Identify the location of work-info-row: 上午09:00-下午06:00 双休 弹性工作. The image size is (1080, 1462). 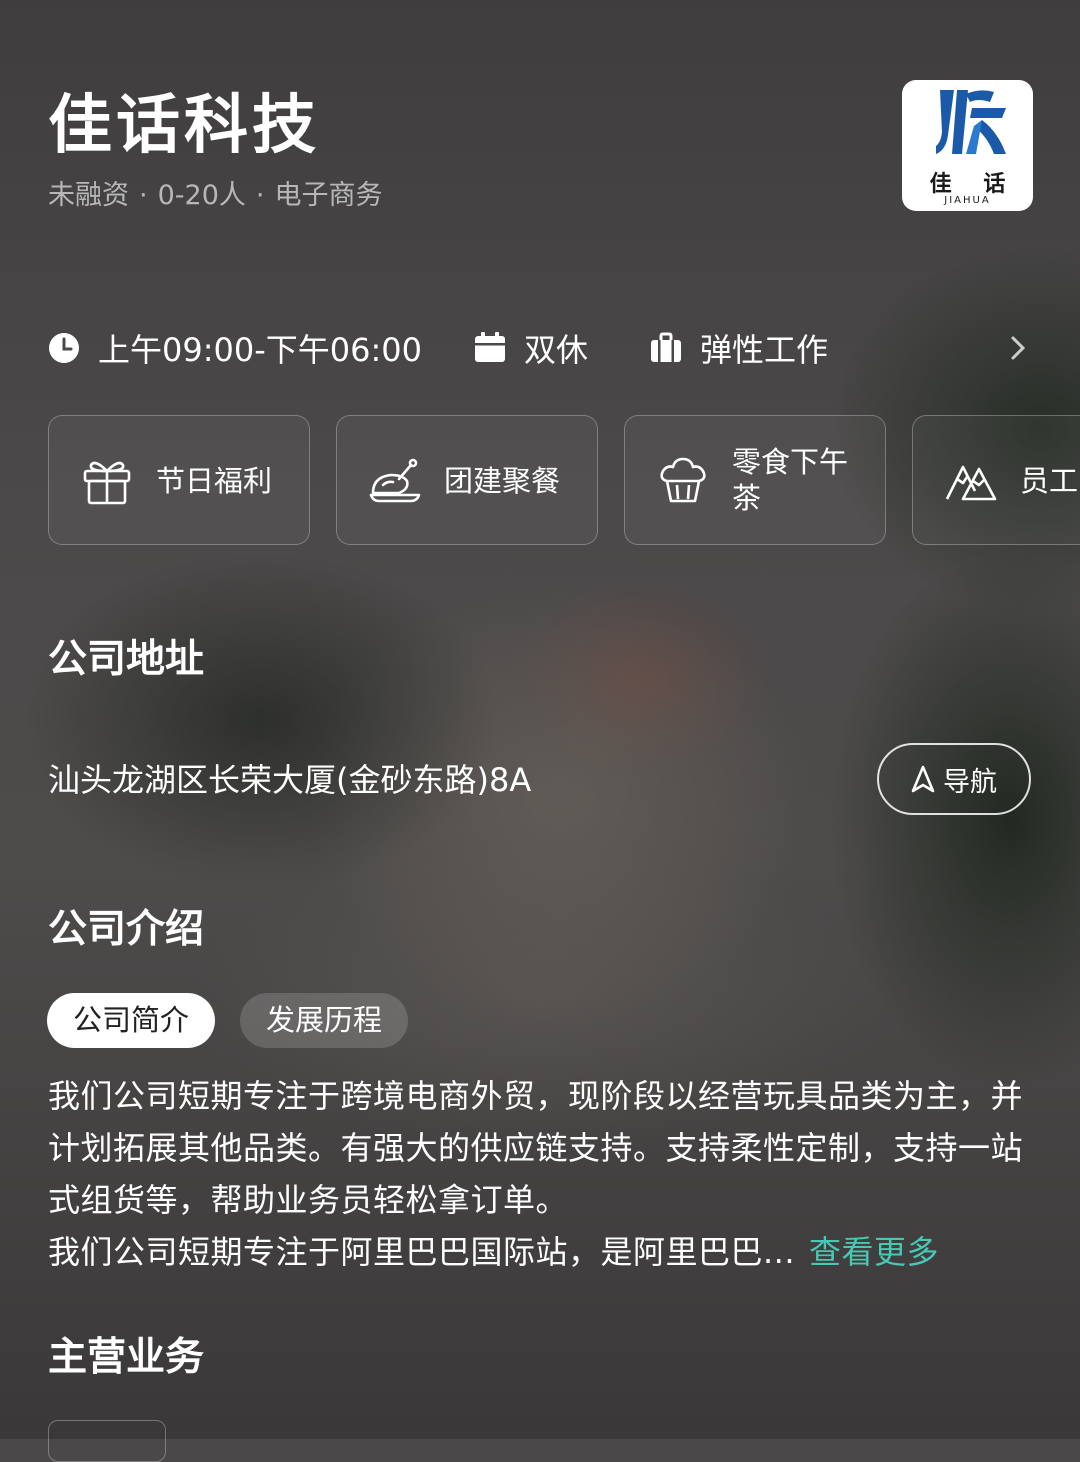
(540, 348).